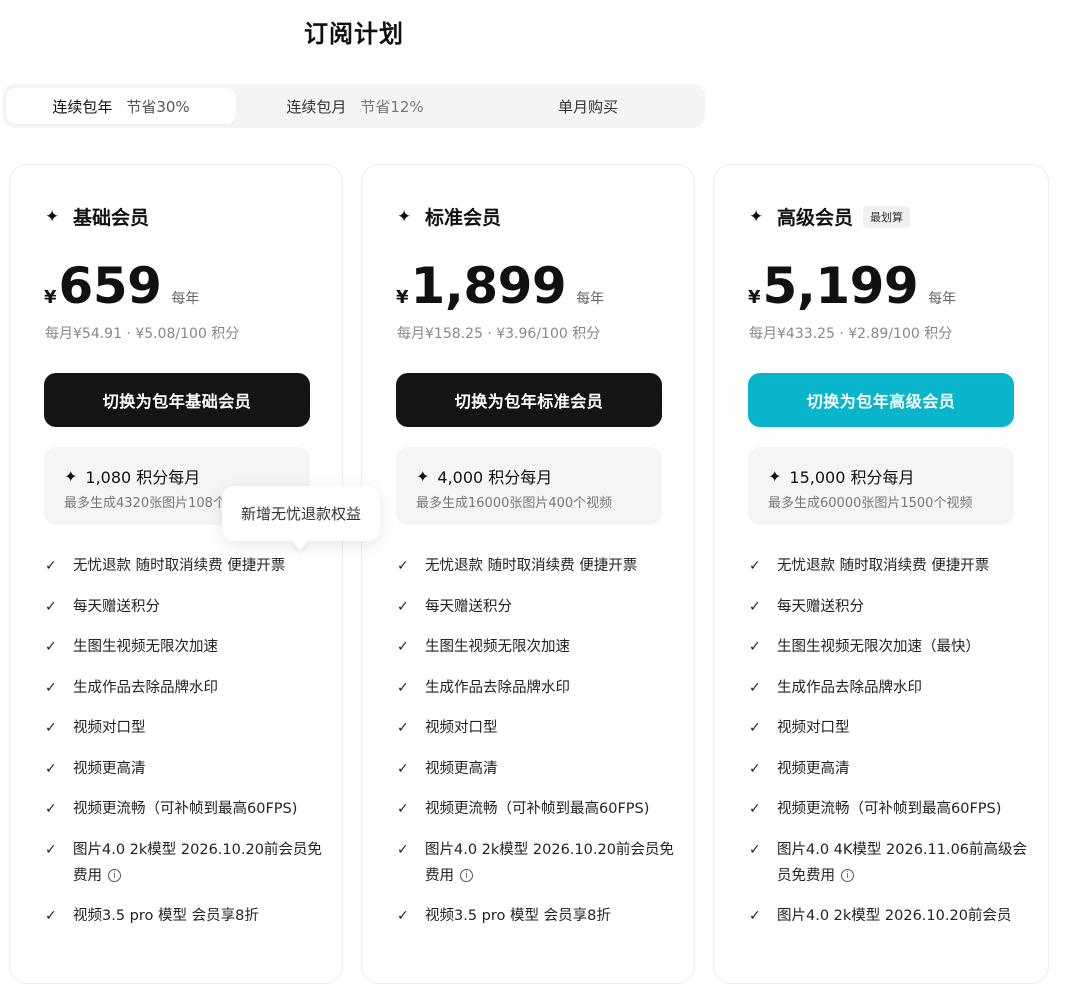 The height and width of the screenshot is (984, 1080). Describe the element at coordinates (354, 34) in the screenshot. I see `page-title: 订阅计划` at that location.